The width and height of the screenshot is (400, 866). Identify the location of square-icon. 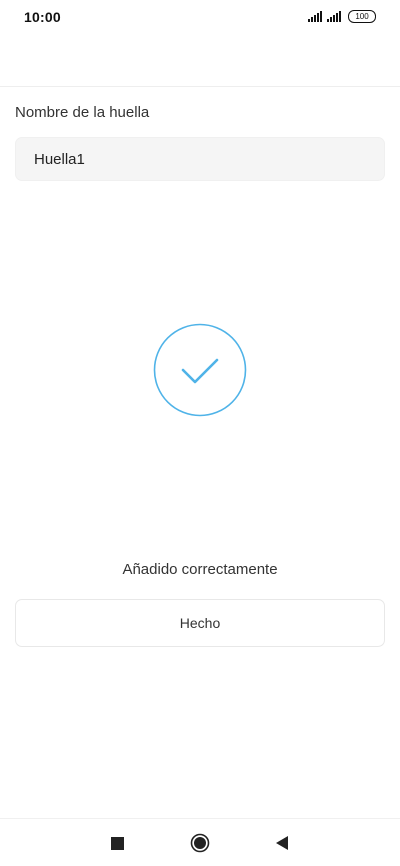
(117, 843).